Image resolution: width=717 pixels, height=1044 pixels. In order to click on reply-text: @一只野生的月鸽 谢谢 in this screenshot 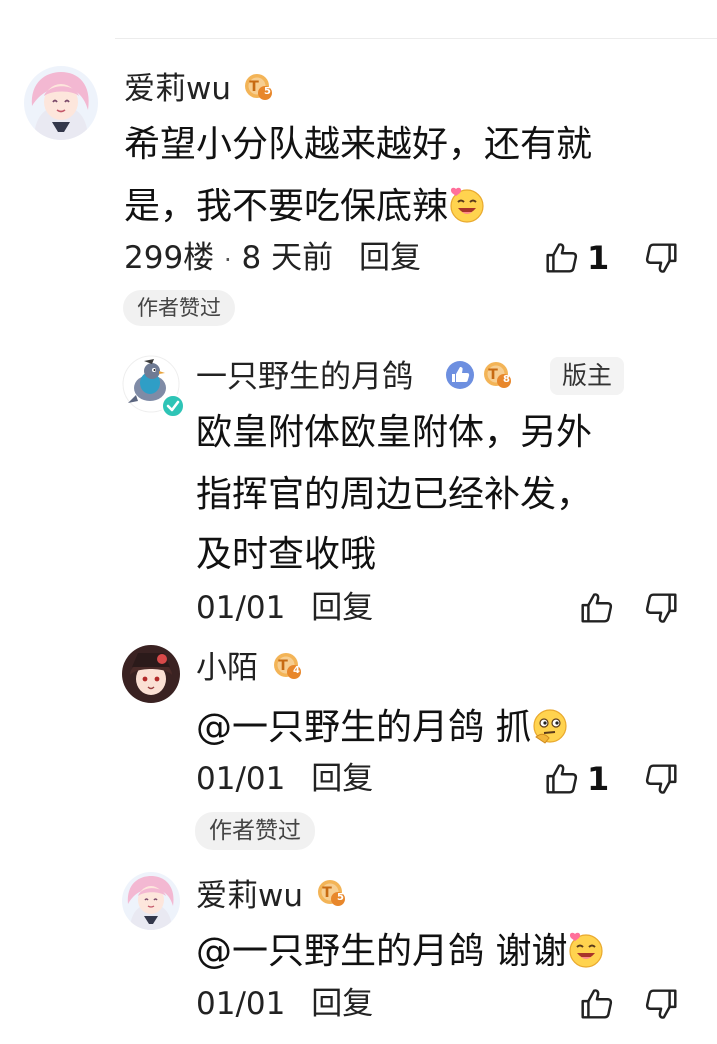, I will do `click(400, 952)`.